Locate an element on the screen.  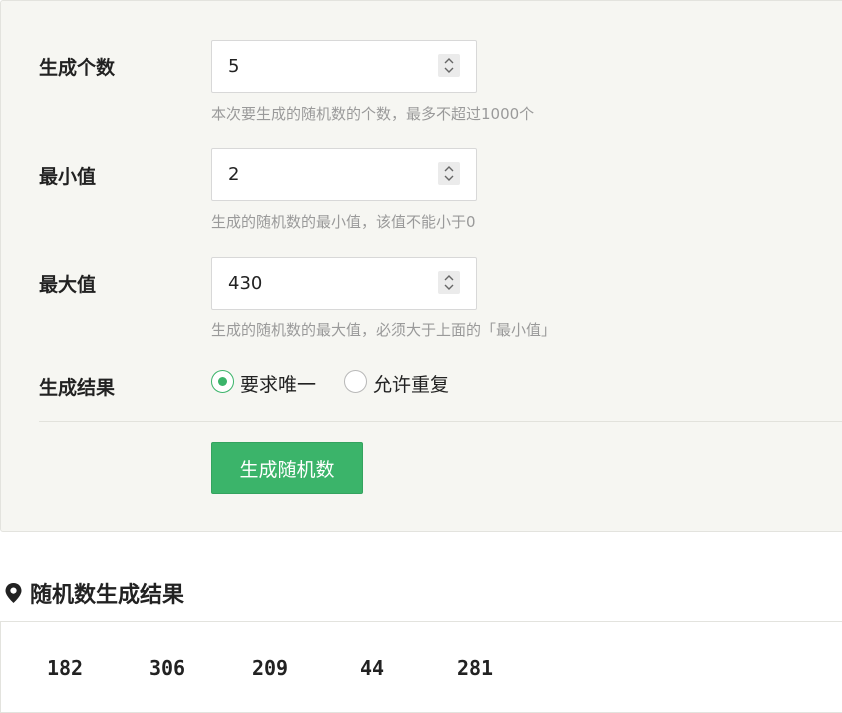
result-number: 209 is located at coordinates (270, 668).